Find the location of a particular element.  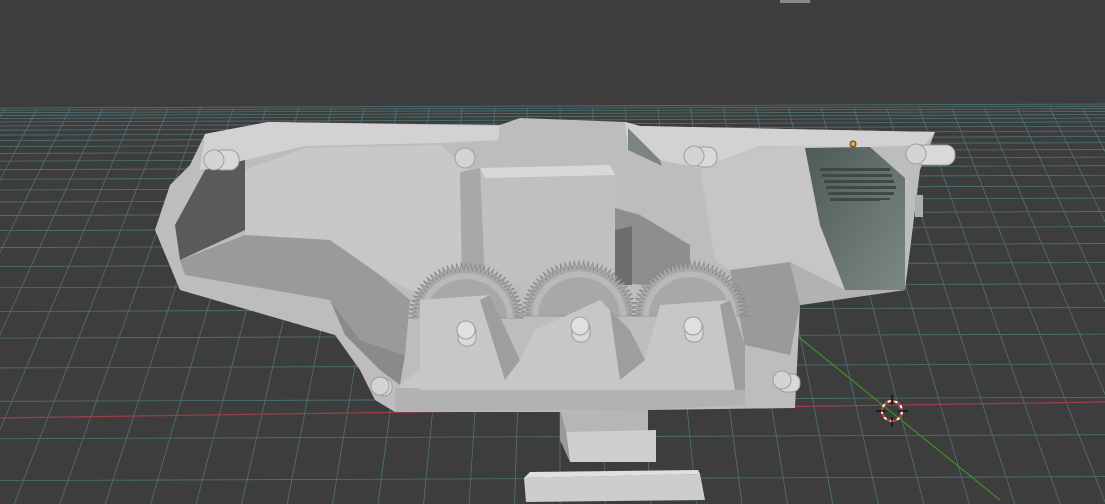

peg-top-left is located at coordinates (221, 160).